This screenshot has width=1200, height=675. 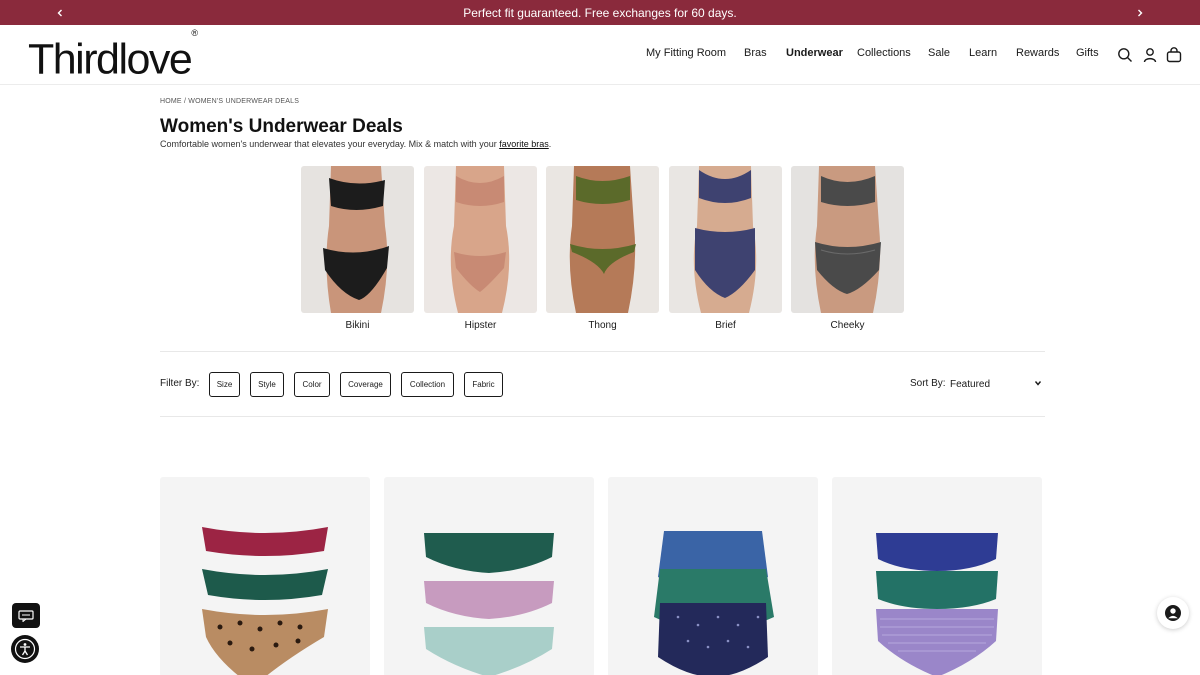 I want to click on style-label-cheeky: Cheeky, so click(x=847, y=325).